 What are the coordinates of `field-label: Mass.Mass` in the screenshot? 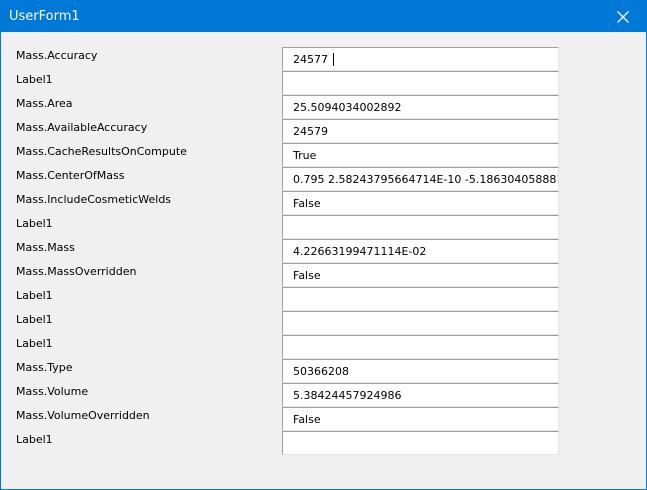 It's located at (45, 247).